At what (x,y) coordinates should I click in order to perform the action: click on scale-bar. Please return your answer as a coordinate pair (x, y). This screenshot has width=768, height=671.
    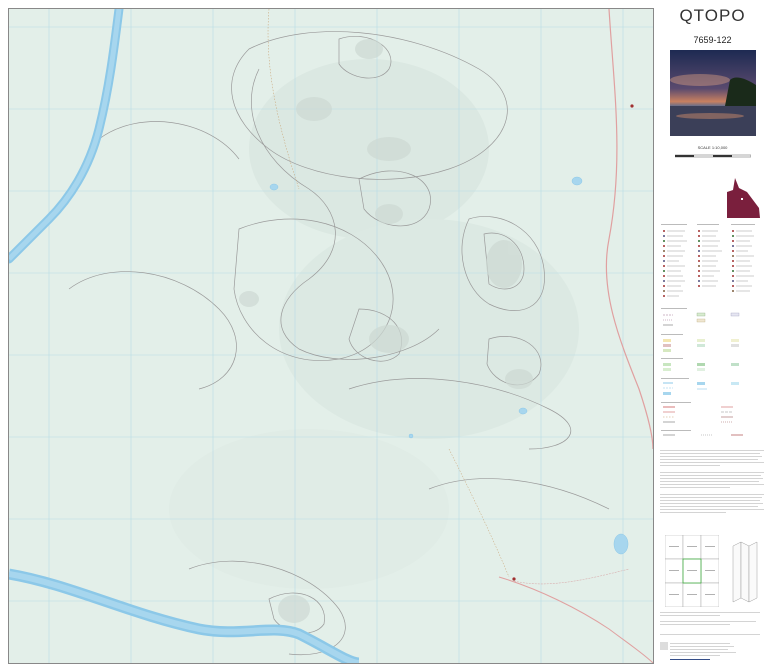
    Looking at the image, I should click on (713, 156).